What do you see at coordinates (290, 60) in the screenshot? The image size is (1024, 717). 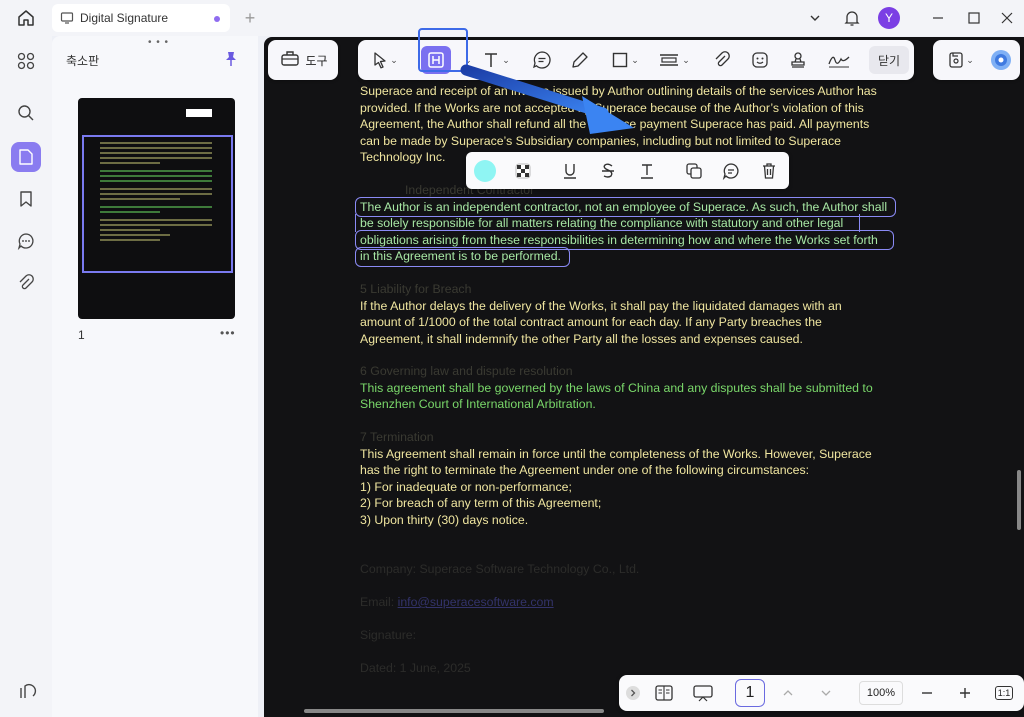 I see `toolbox-icon` at bounding box center [290, 60].